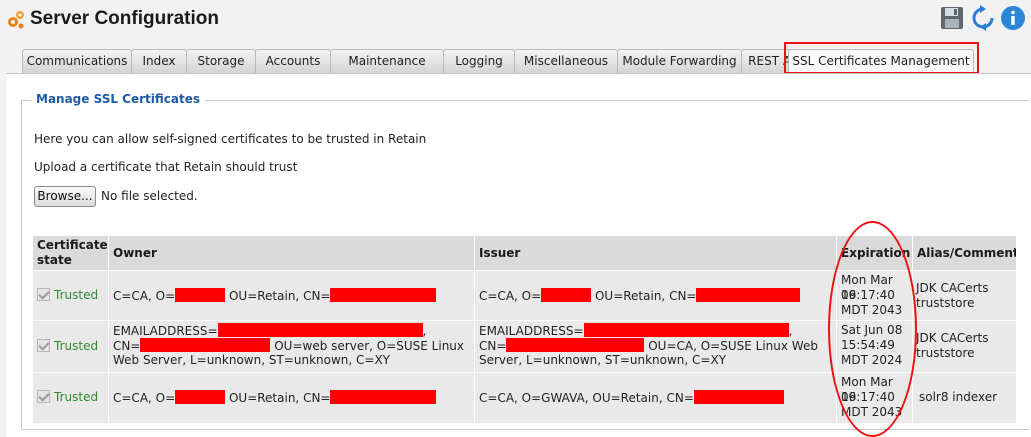 The image size is (1031, 437). What do you see at coordinates (387, 61) in the screenshot?
I see `tab-maintenance: Maintenance` at bounding box center [387, 61].